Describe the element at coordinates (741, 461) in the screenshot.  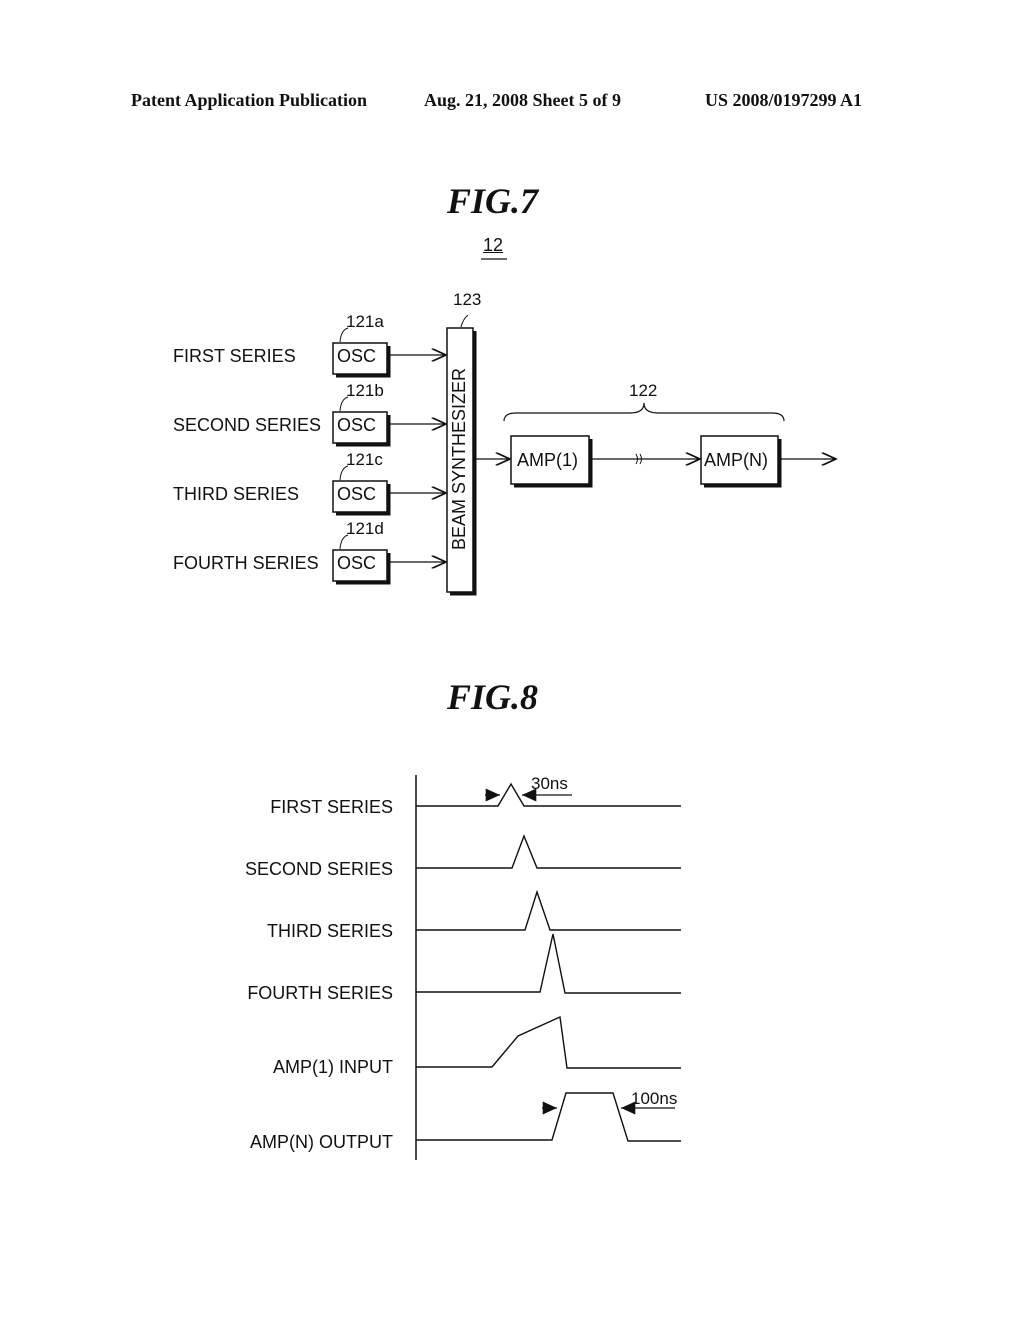
I see `ampn-box` at that location.